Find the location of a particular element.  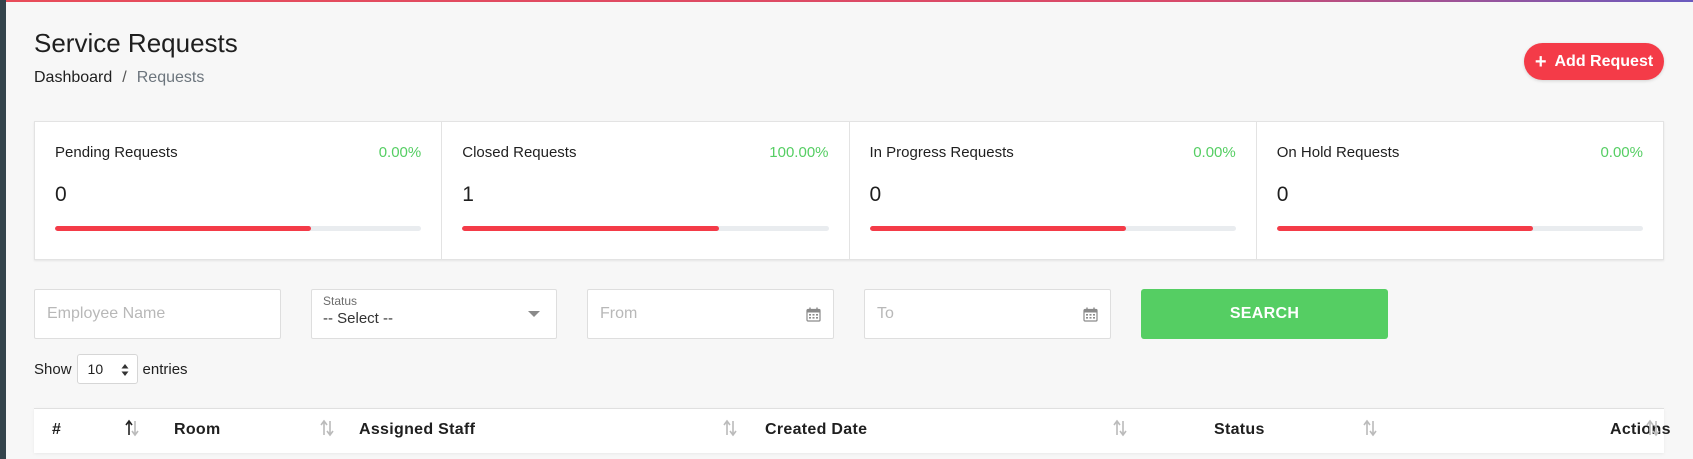

sidebar-edge is located at coordinates (3, 229).